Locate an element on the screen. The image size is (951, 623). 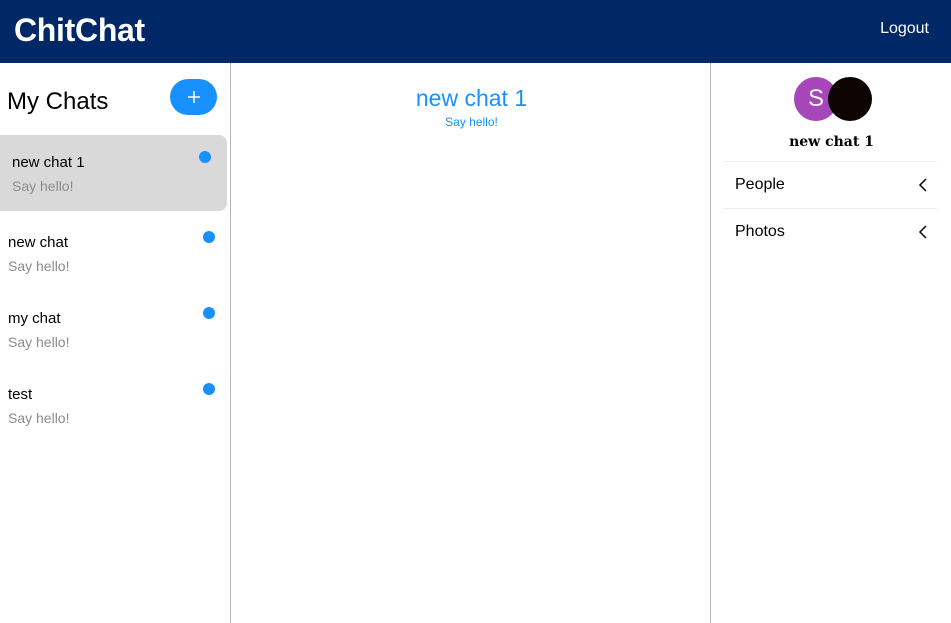
chat-card-test: test Say hello! is located at coordinates (113, 405).